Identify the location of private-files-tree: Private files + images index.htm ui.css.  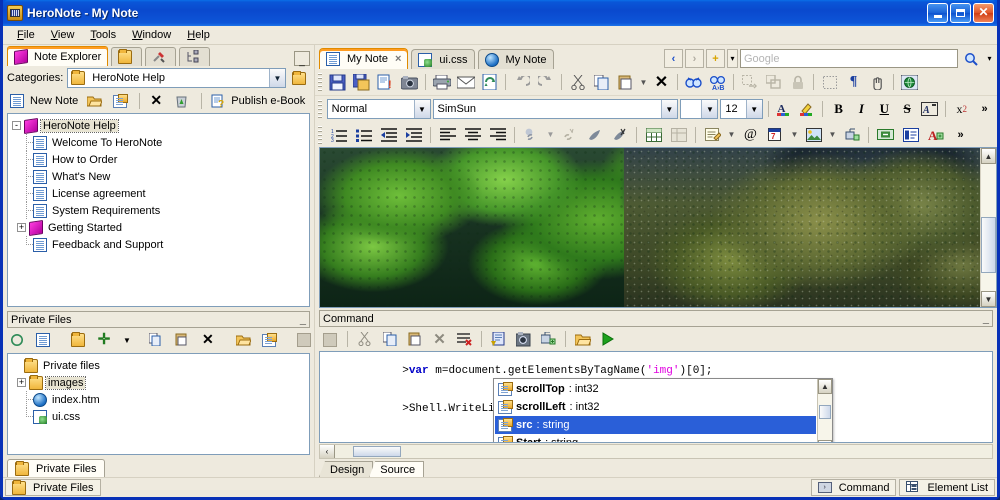
(158, 404).